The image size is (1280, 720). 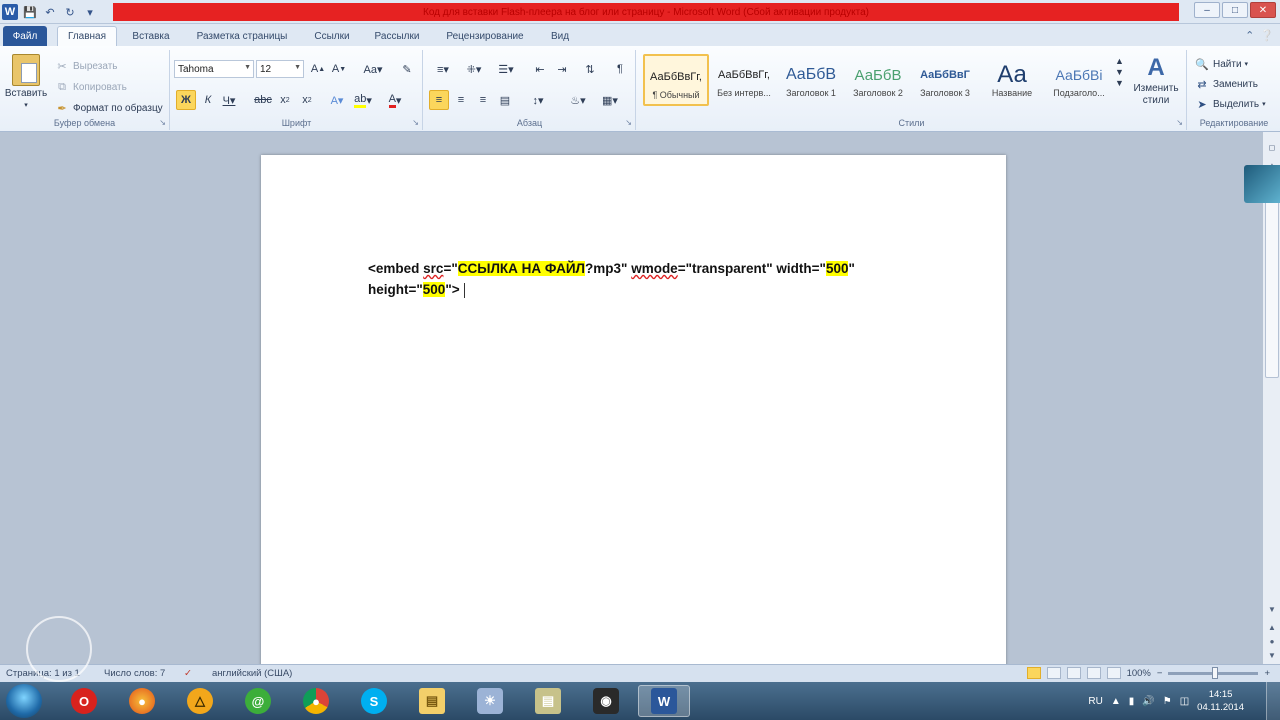 What do you see at coordinates (50, 12) in the screenshot?
I see `undo-icon: ↶` at bounding box center [50, 12].